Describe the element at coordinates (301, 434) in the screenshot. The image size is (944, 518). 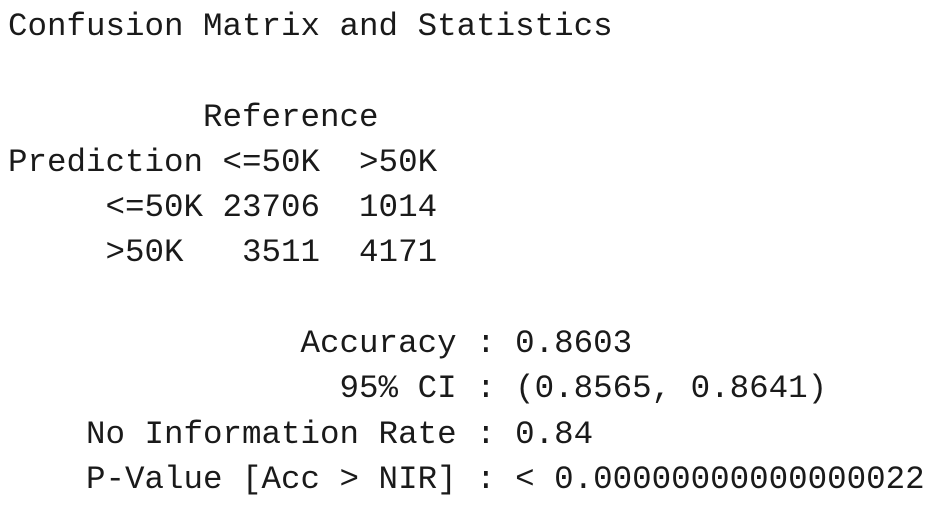
I see `stat-no-information-rate: No Information Rate : 0.84` at that location.